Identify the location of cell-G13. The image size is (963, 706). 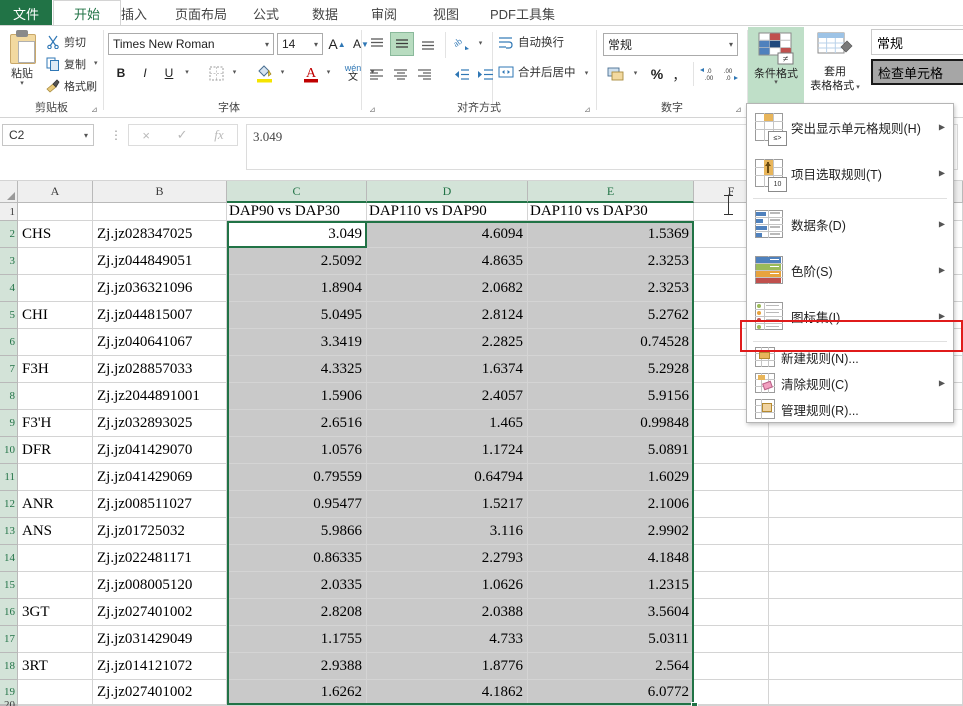
(866, 531).